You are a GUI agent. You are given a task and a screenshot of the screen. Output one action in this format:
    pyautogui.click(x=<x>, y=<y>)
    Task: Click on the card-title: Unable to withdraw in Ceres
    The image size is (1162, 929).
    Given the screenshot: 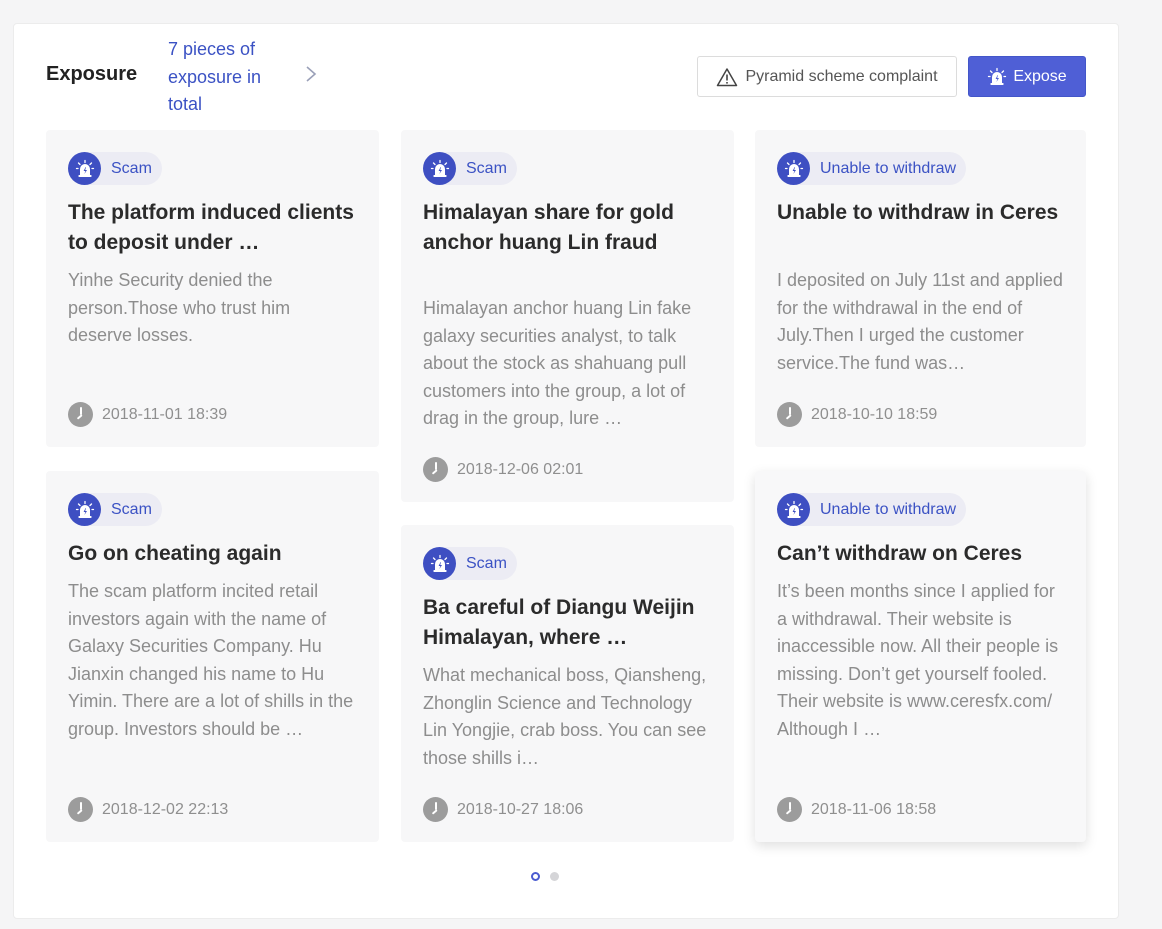 What is the action you would take?
    pyautogui.click(x=918, y=212)
    